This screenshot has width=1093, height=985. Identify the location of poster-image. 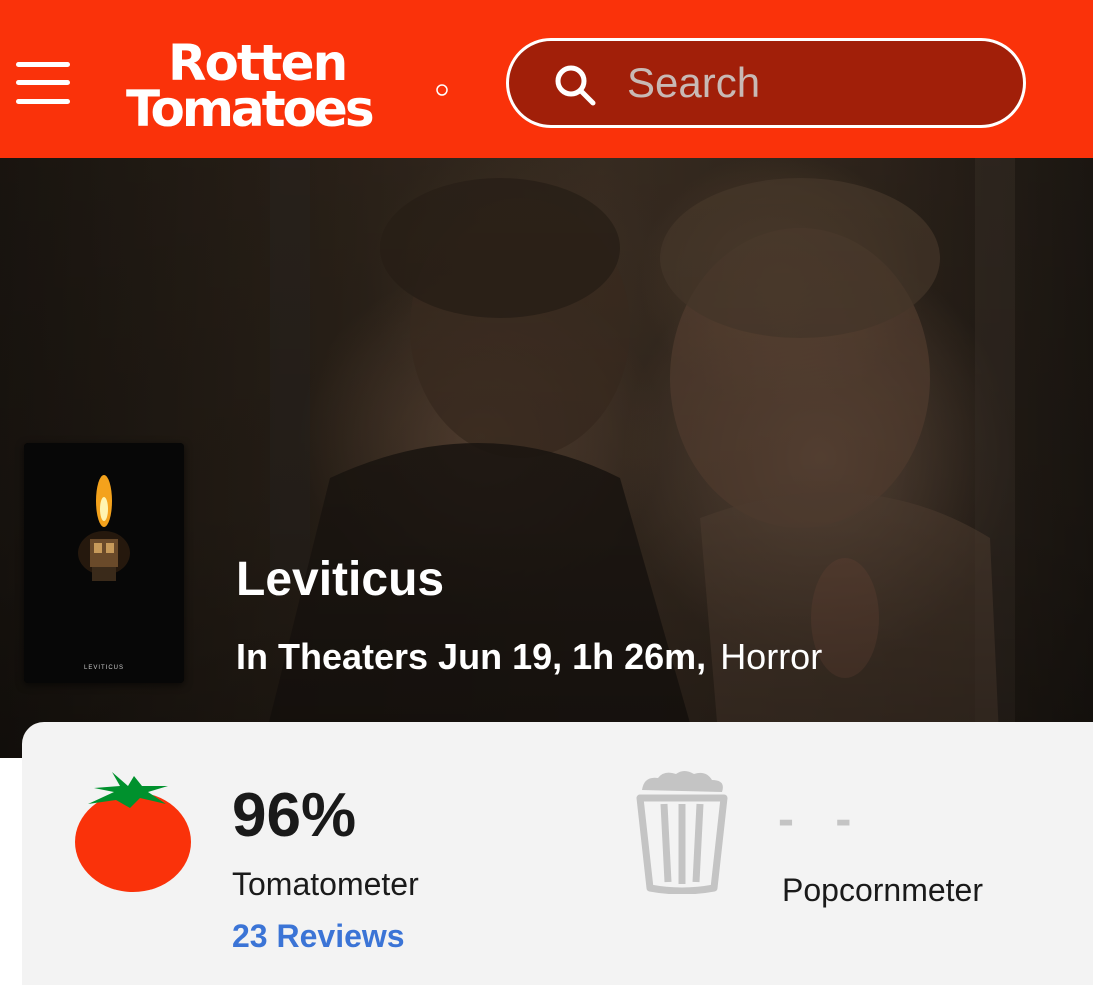
(104, 563).